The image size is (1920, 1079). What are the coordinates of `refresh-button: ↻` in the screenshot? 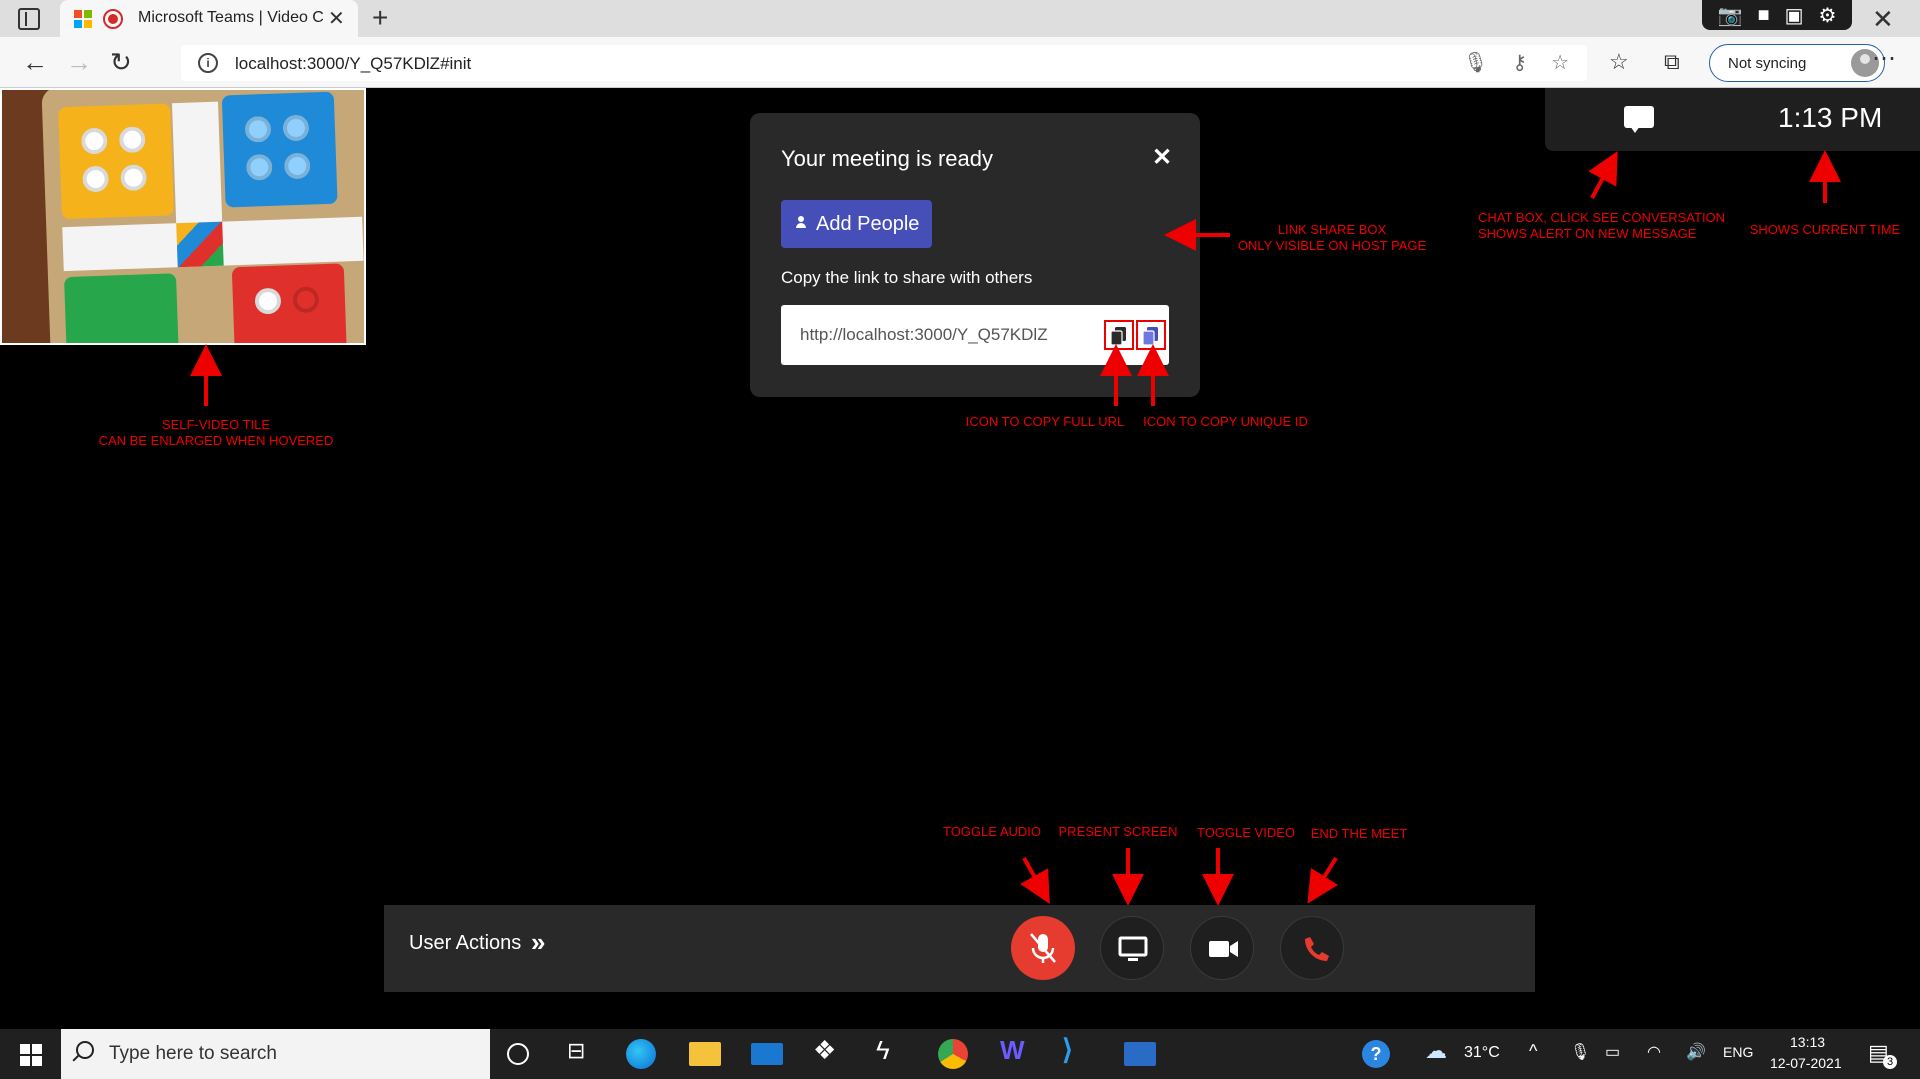 It's located at (121, 62).